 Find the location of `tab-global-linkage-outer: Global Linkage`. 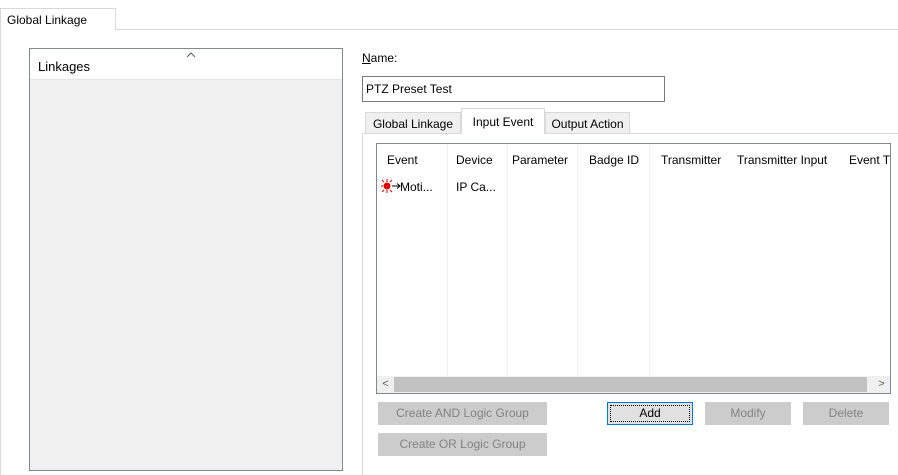

tab-global-linkage-outer: Global Linkage is located at coordinates (58, 19).